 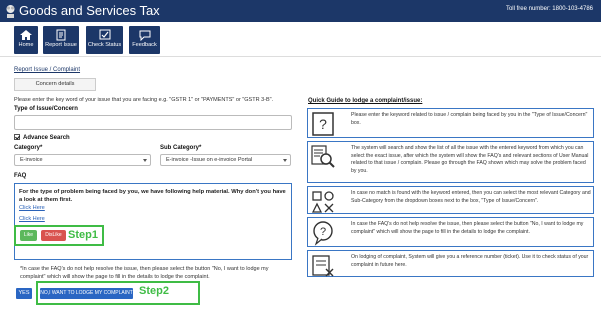 I want to click on ticket-icon, so click(x=323, y=266).